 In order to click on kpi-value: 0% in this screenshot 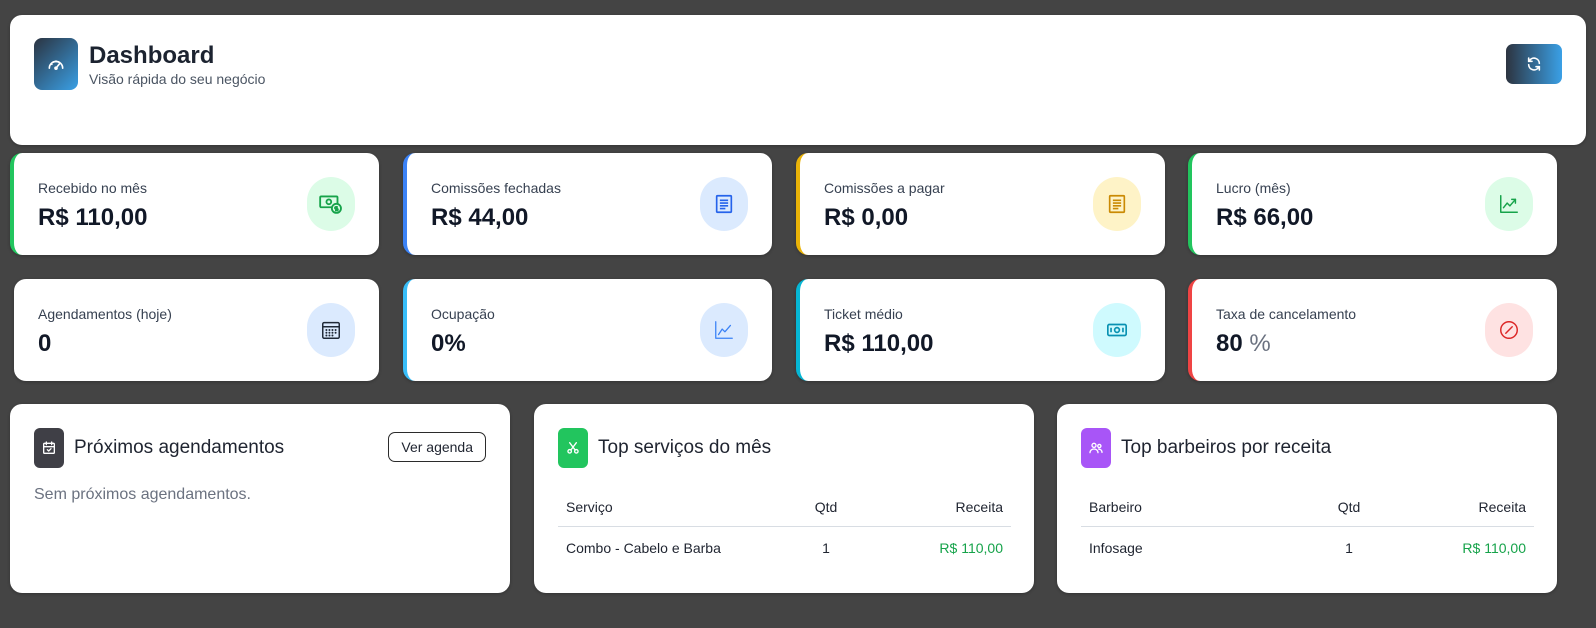, I will do `click(448, 343)`.